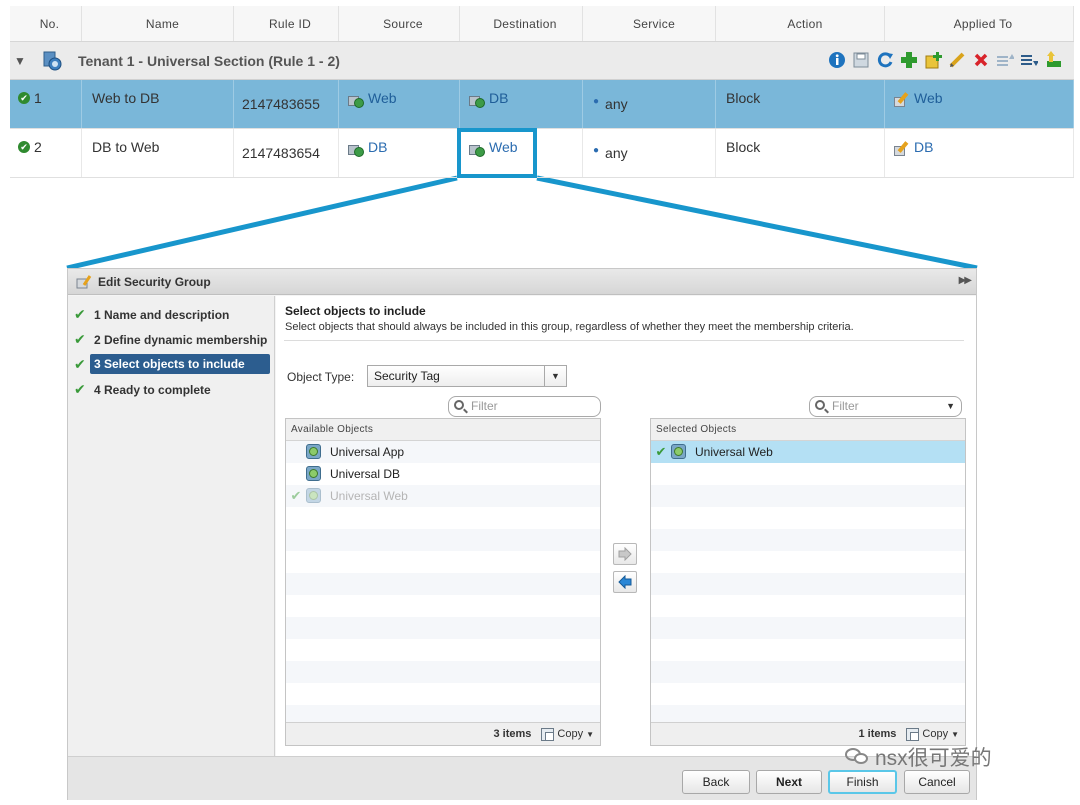 This screenshot has width=1080, height=805. I want to click on selected-filter-input: Filter ▼, so click(885, 406).